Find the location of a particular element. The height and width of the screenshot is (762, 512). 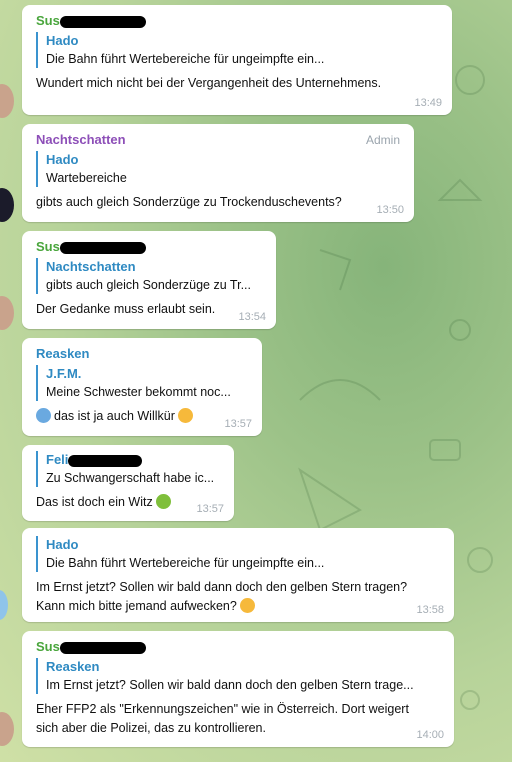

message-text: das ist ja auch Willkür is located at coordinates (142, 416).